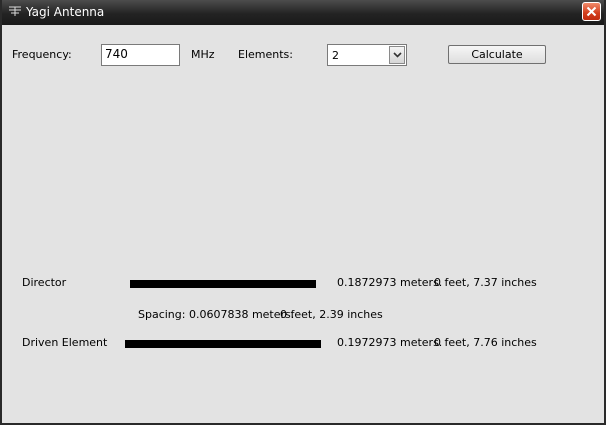 This screenshot has height=425, width=606. I want to click on driven-length-imperial: 0 feet, 7.76 inches, so click(485, 342).